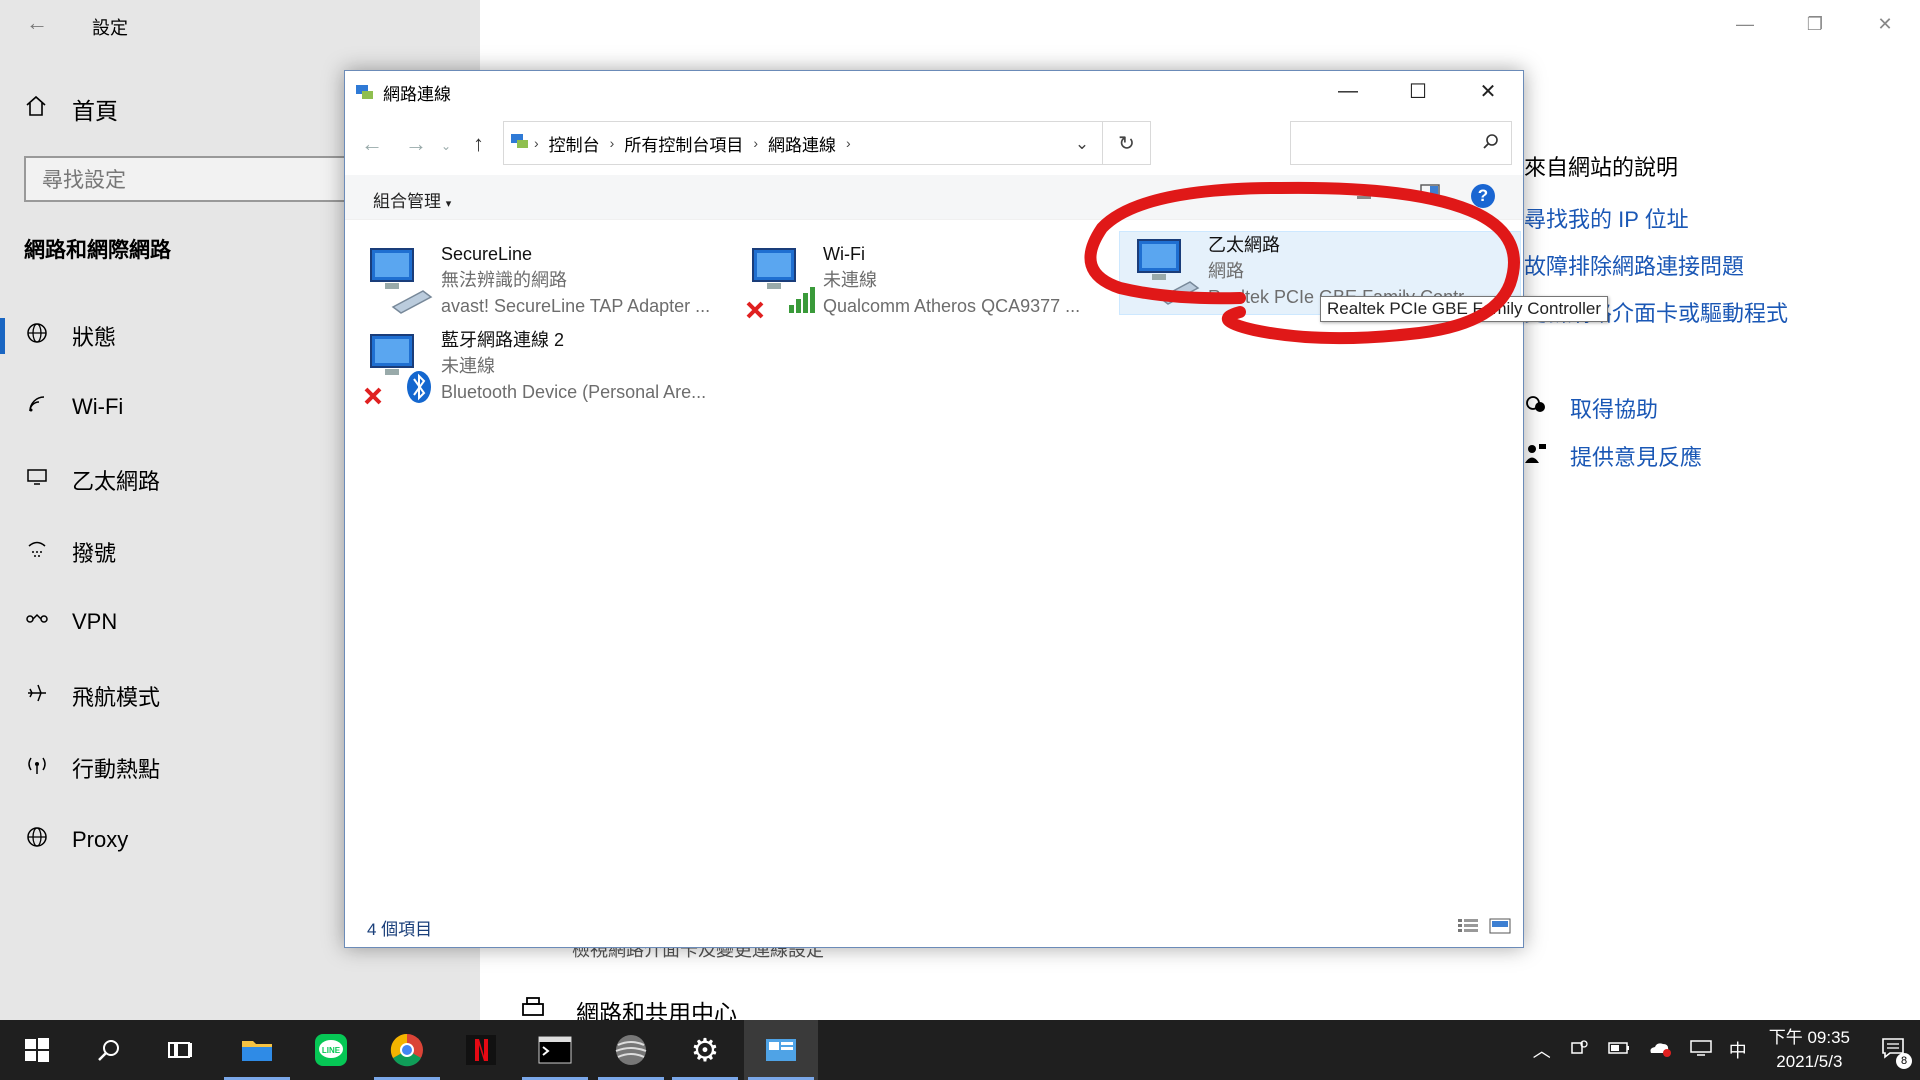  I want to click on refresh-icon: ↻, so click(1126, 143).